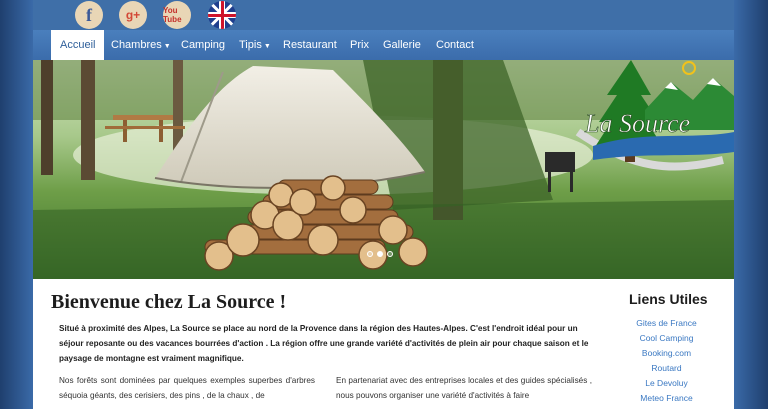 This screenshot has height=409, width=768. Describe the element at coordinates (133, 15) in the screenshot. I see `google-plus-icon: g+` at that location.